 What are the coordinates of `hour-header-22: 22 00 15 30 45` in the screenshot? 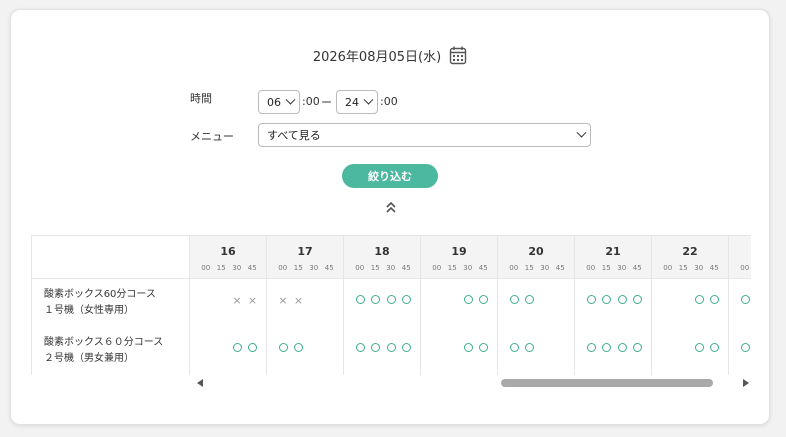 It's located at (690, 257).